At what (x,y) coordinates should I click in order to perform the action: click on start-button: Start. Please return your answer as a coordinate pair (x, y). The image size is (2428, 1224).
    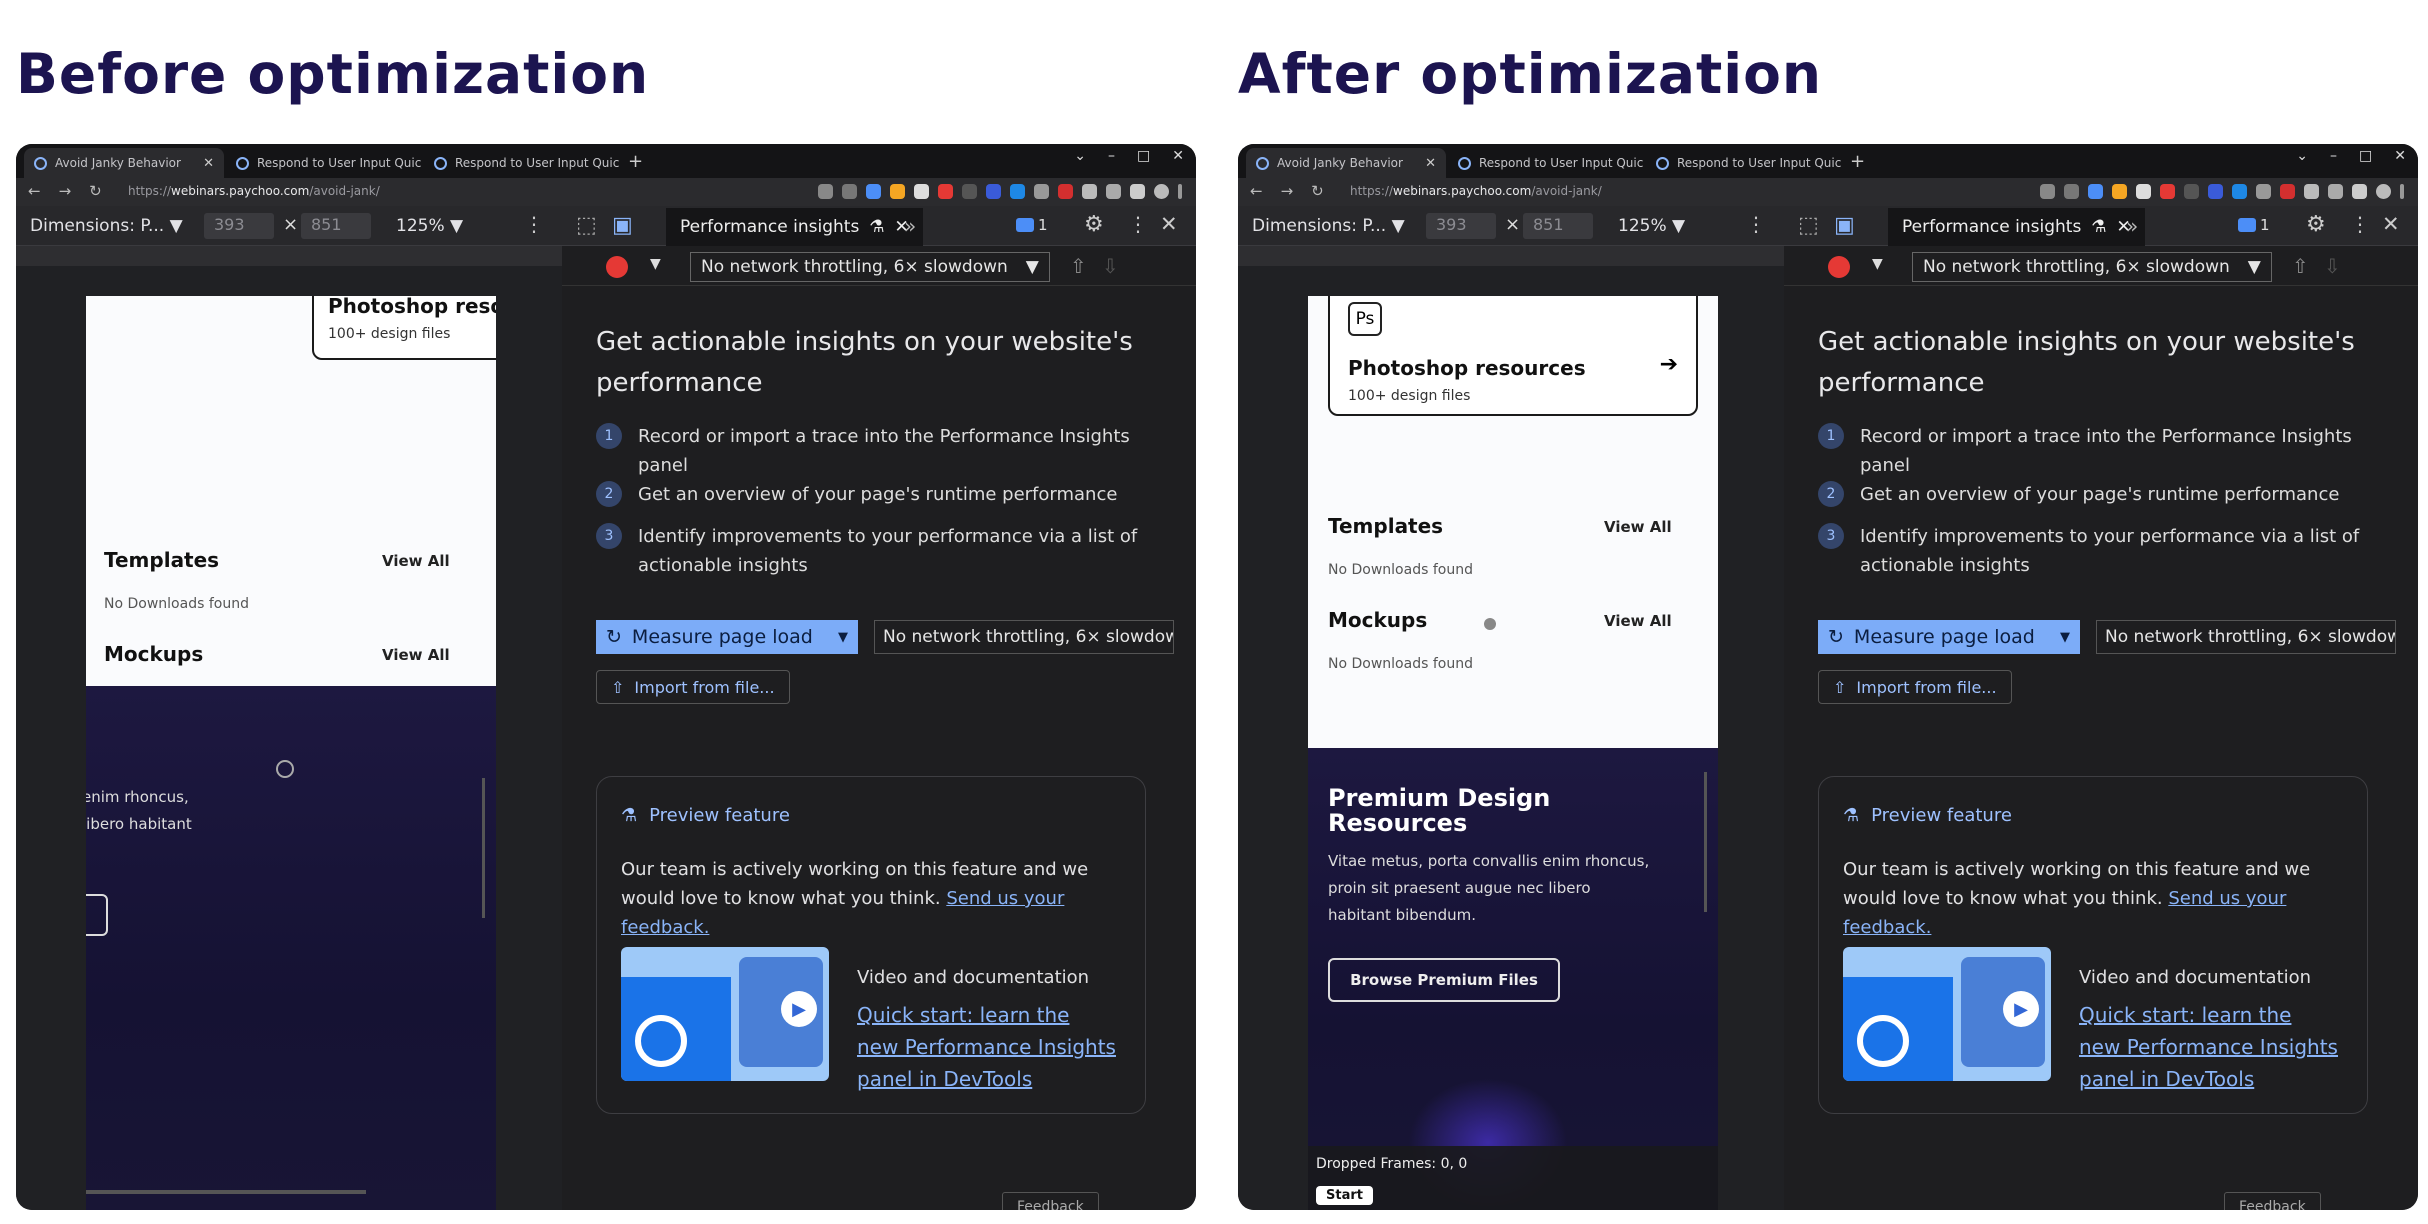
    Looking at the image, I should click on (1344, 1195).